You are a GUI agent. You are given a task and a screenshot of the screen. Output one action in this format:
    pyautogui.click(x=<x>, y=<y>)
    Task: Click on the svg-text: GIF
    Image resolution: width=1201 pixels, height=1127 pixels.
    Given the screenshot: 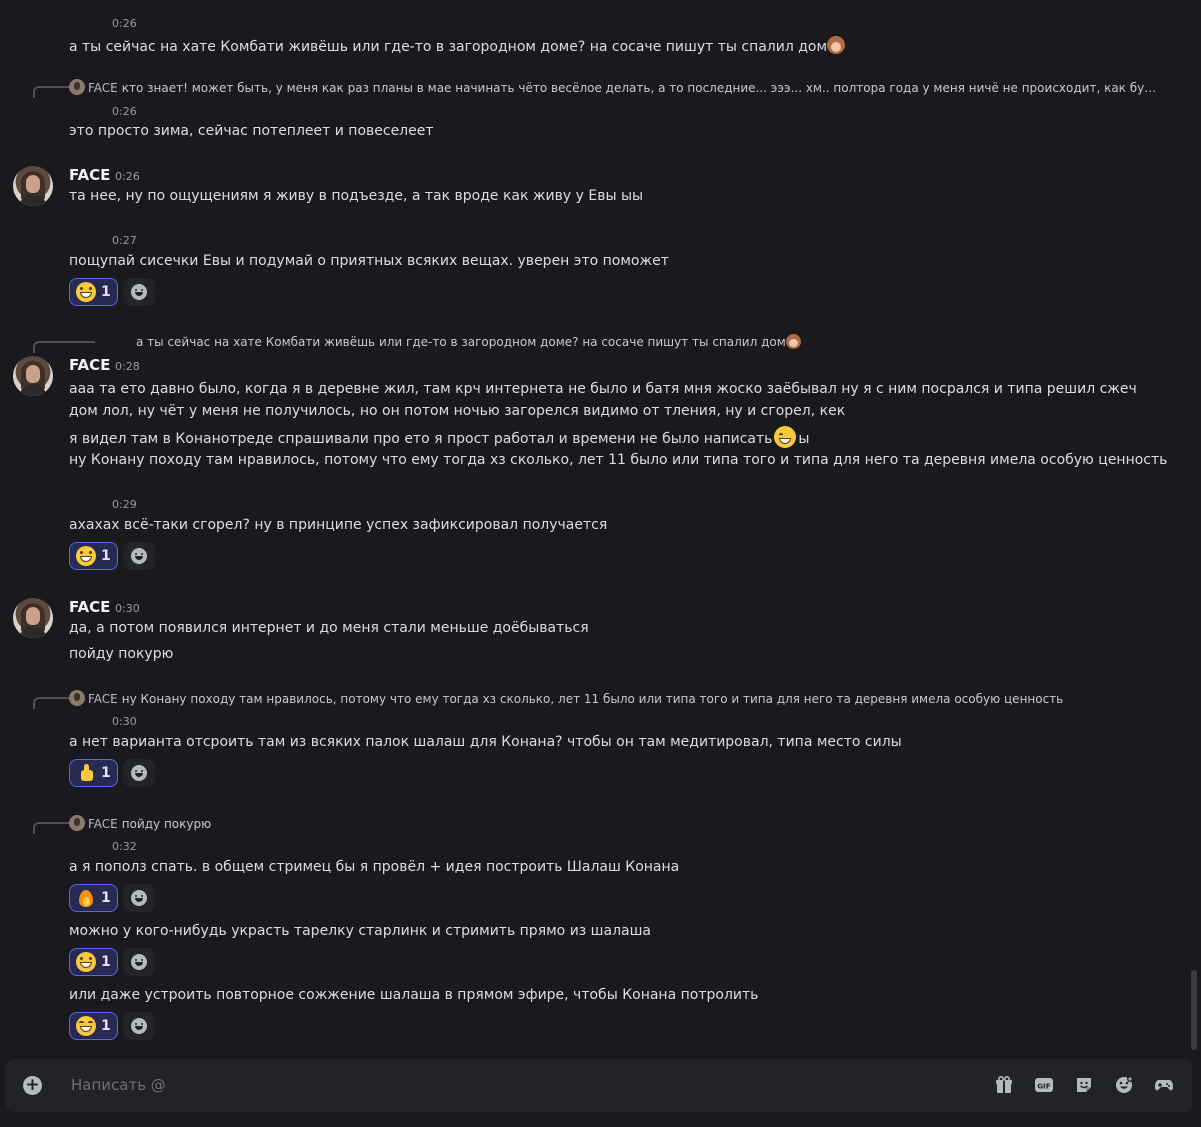 What is the action you would take?
    pyautogui.click(x=1043, y=1087)
    